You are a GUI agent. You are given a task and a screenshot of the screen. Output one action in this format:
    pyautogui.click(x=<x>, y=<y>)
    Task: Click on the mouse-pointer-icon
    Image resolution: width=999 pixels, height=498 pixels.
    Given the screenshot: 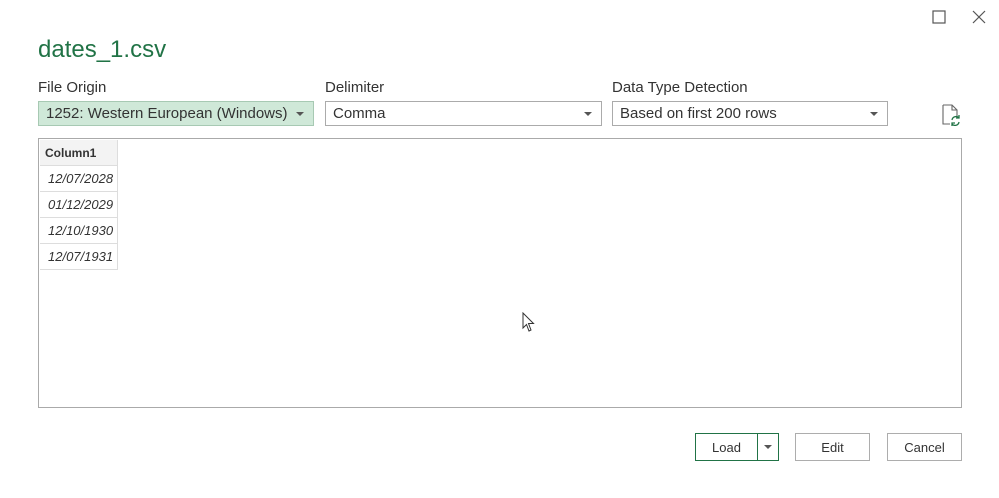 What is the action you would take?
    pyautogui.click(x=529, y=325)
    